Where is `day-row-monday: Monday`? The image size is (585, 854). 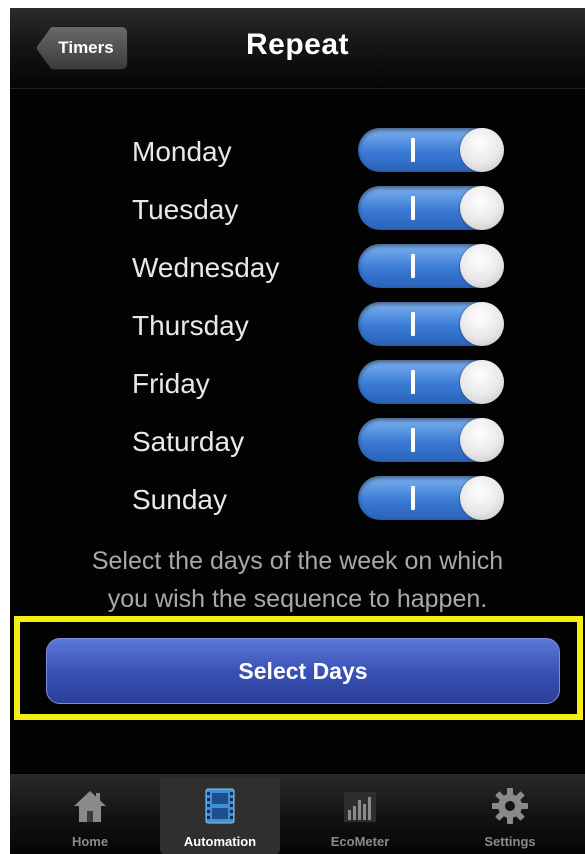
day-row-monday: Monday is located at coordinates (297, 153).